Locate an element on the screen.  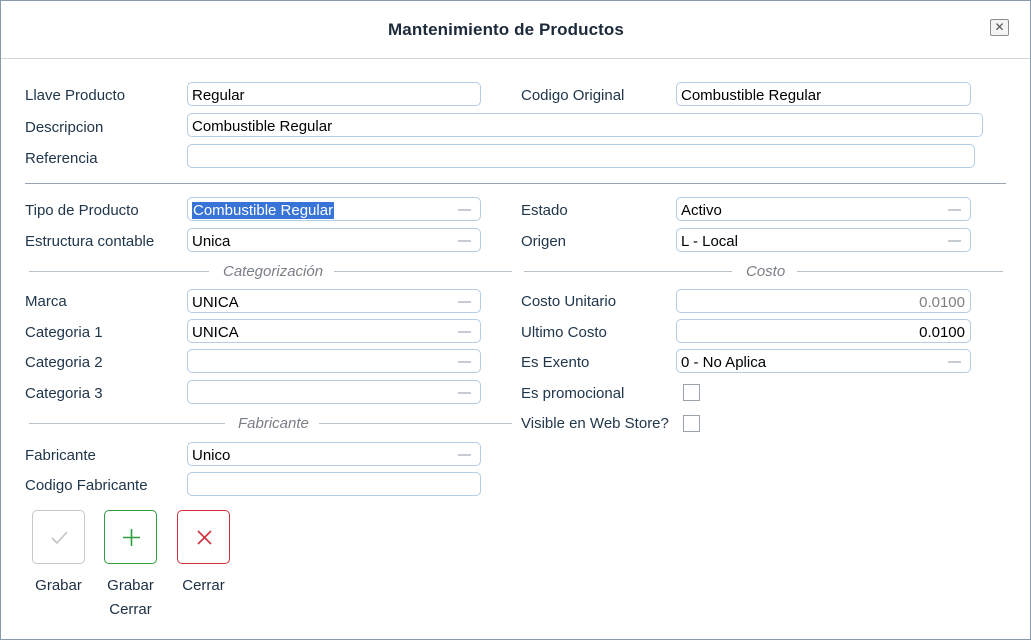
plus-icon is located at coordinates (131, 537).